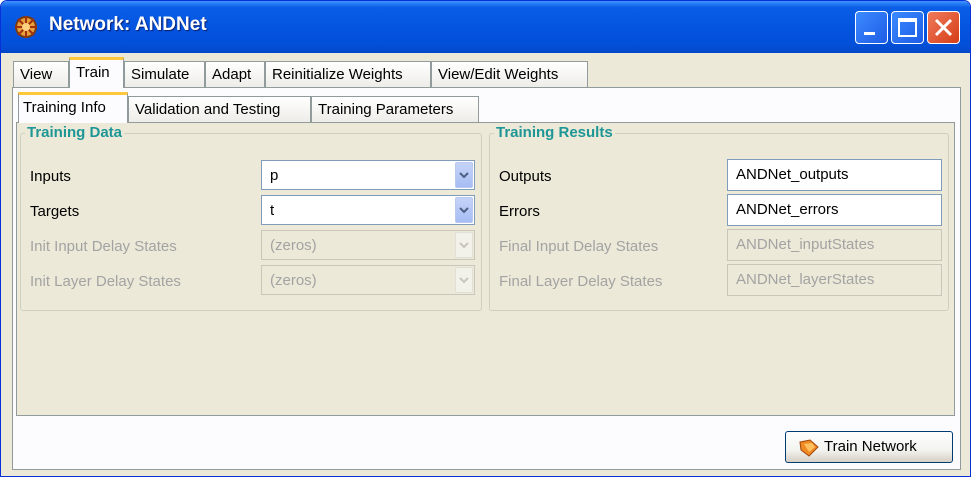  Describe the element at coordinates (509, 75) in the screenshot. I see `tab-view-edit-weights: View/Edit Weights` at that location.